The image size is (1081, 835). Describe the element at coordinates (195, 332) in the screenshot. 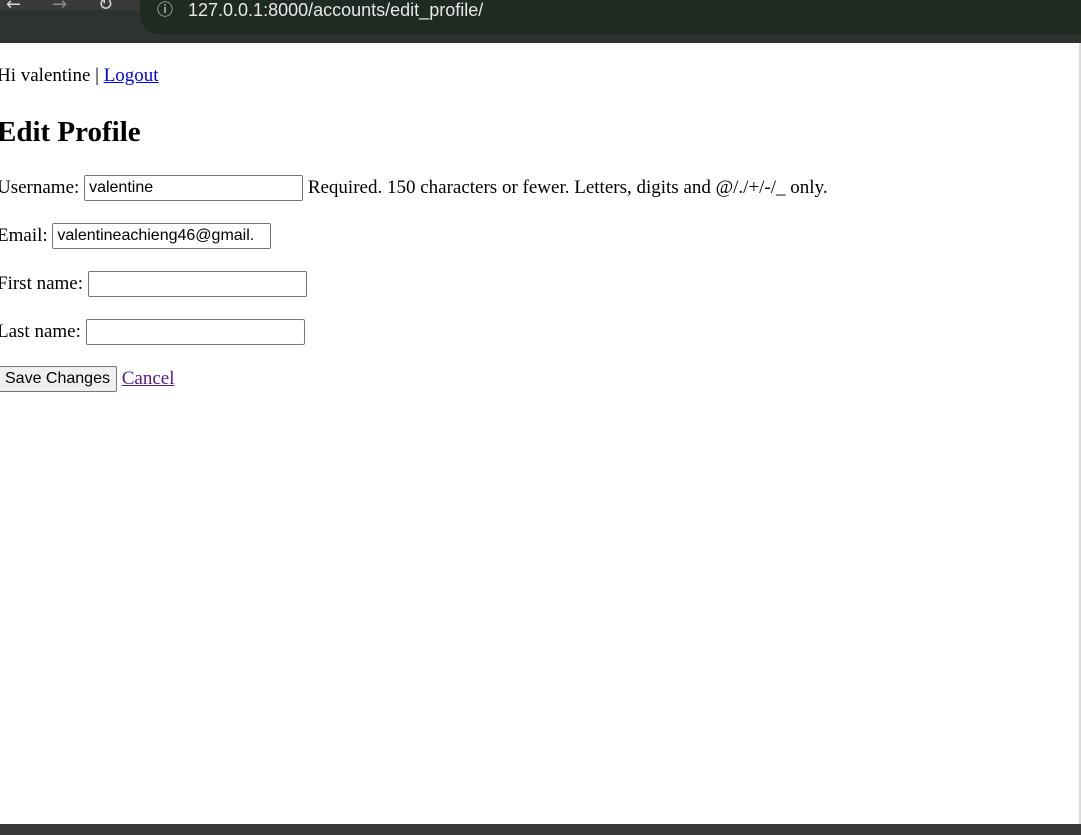

I see `last-name-input` at that location.